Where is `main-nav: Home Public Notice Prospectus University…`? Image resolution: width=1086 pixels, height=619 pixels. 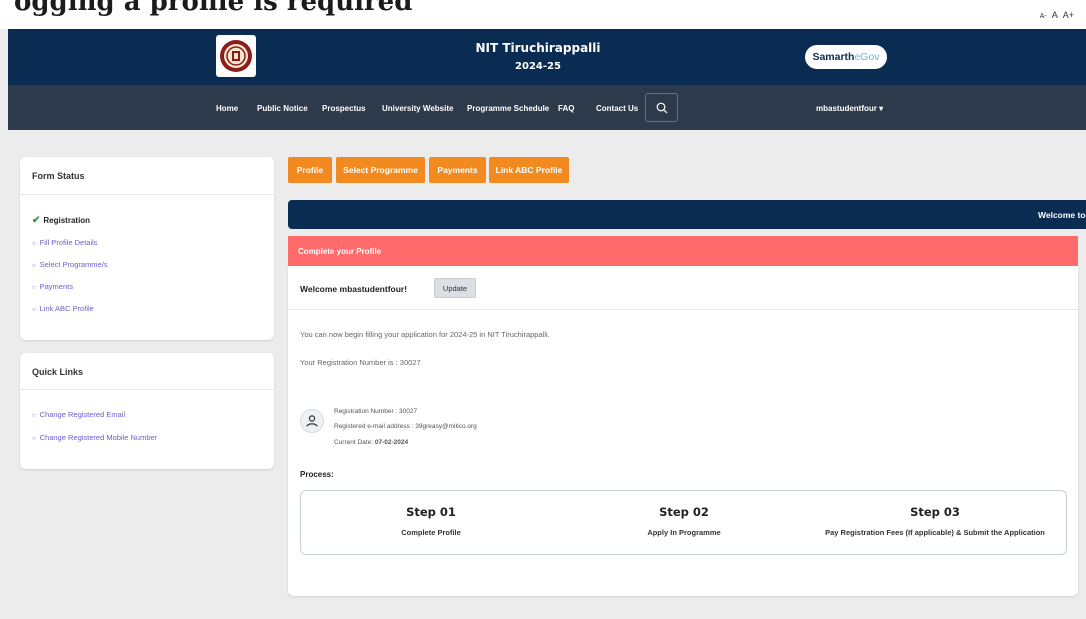 main-nav: Home Public Notice Prospectus University… is located at coordinates (547, 107).